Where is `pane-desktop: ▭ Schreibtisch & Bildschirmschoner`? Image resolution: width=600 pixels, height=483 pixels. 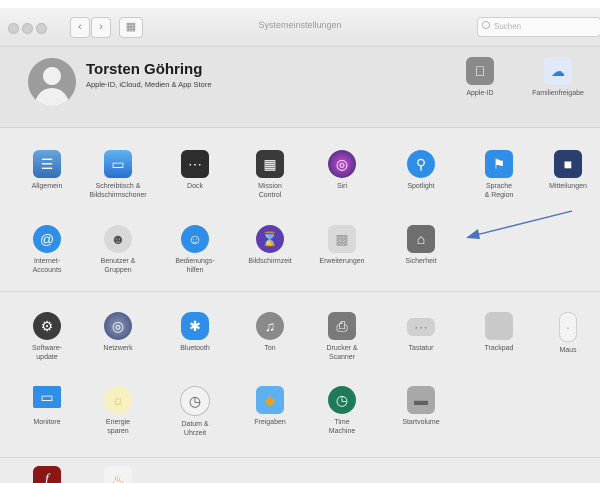 pane-desktop: ▭ Schreibtisch & Bildschirmschoner is located at coordinates (118, 175).